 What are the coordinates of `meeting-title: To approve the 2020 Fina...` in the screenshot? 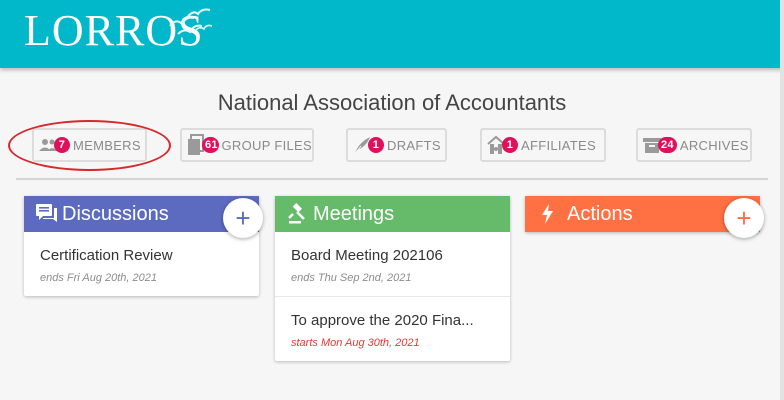 It's located at (382, 320).